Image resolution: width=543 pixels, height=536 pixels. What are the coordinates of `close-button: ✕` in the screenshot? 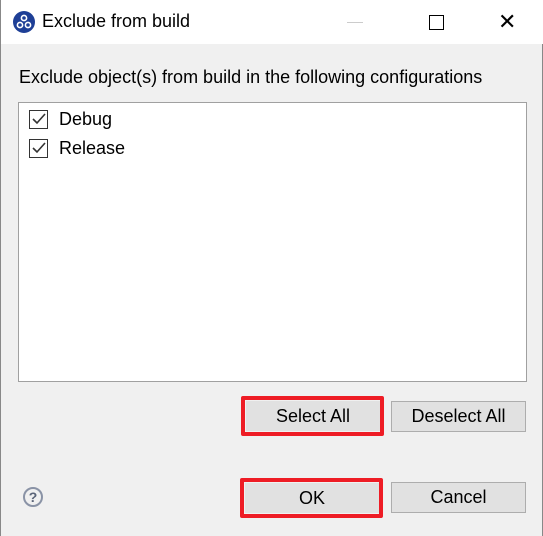 It's located at (507, 22).